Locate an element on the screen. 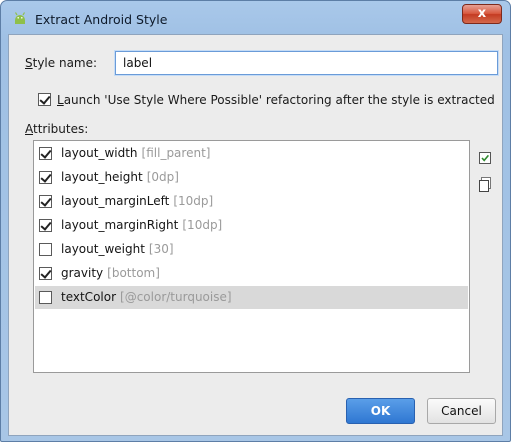  attributes-label: Attributes: is located at coordinates (56, 129).